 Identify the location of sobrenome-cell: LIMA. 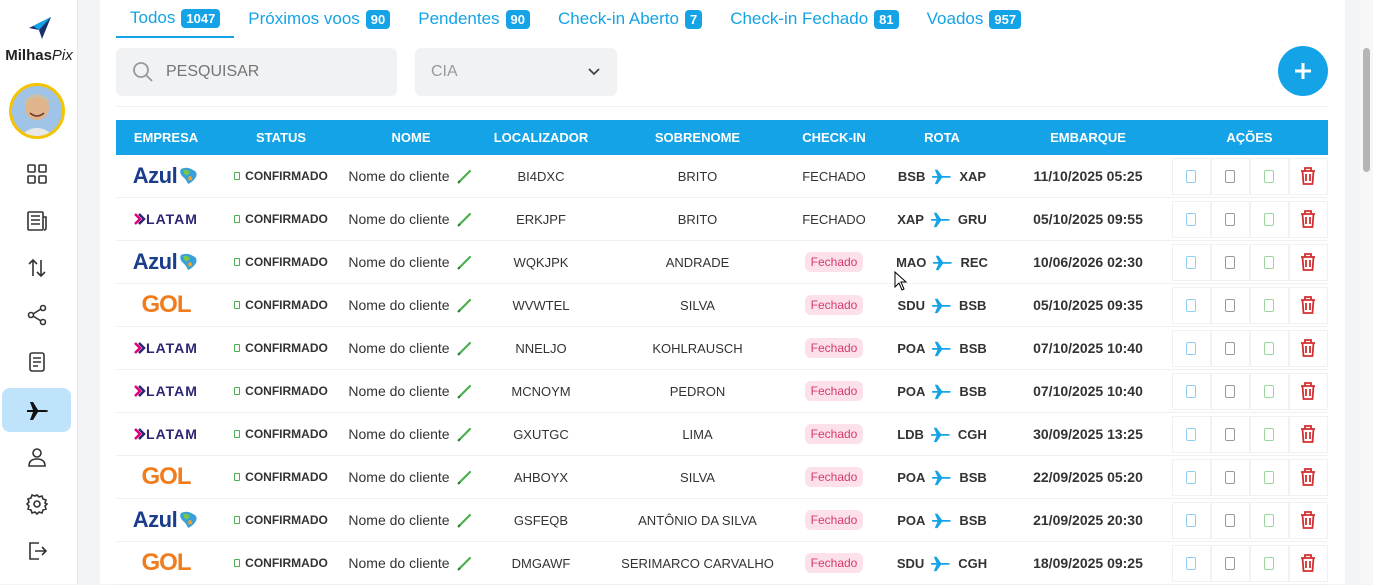
(697, 434).